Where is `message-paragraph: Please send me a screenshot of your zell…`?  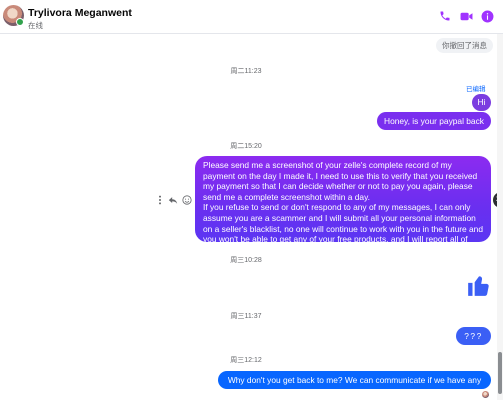 message-paragraph: Please send me a screenshot of your zell… is located at coordinates (340, 181).